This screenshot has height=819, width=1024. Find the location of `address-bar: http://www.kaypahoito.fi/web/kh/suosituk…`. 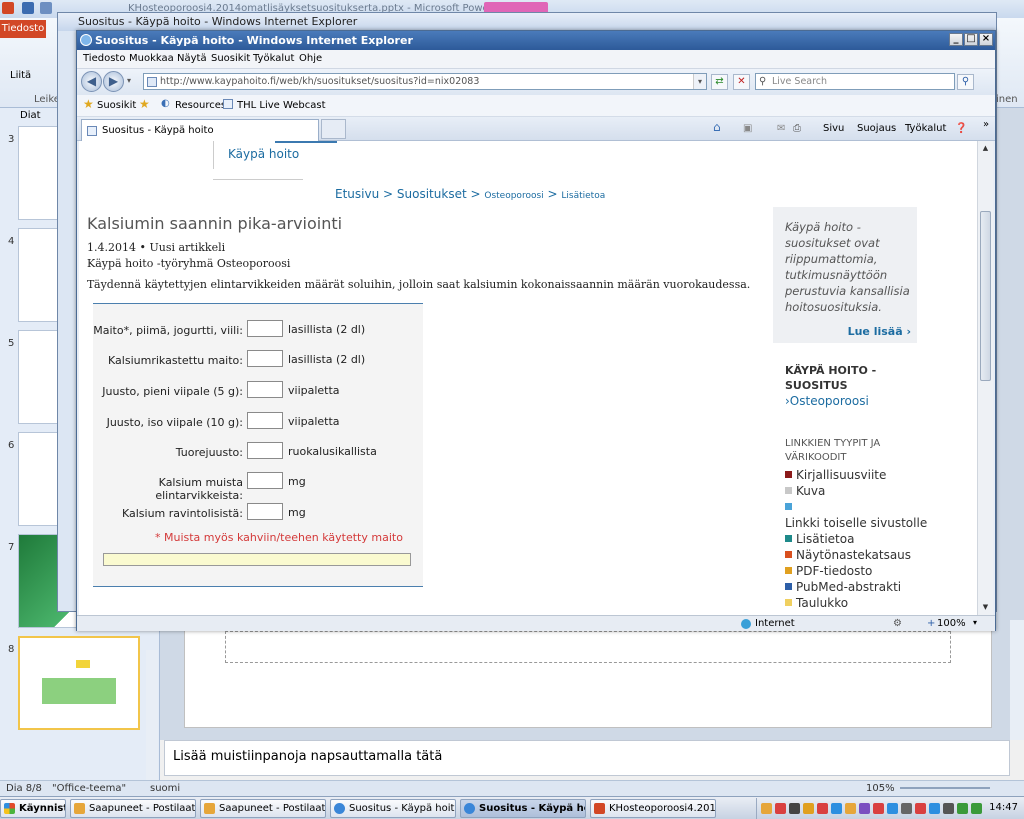

address-bar: http://www.kaypahoito.fi/web/kh/suosituk… is located at coordinates (425, 81).